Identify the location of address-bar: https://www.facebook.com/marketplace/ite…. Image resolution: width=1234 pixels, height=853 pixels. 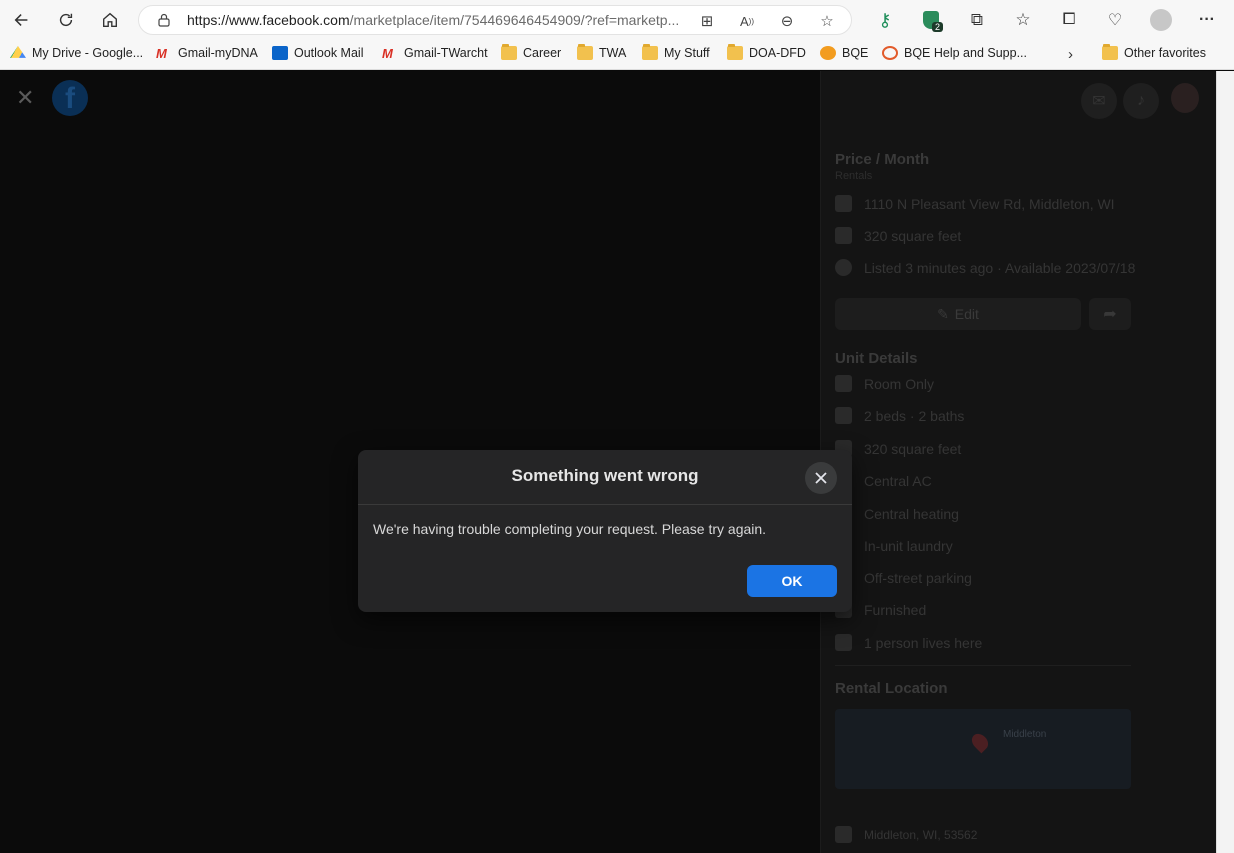
(495, 20).